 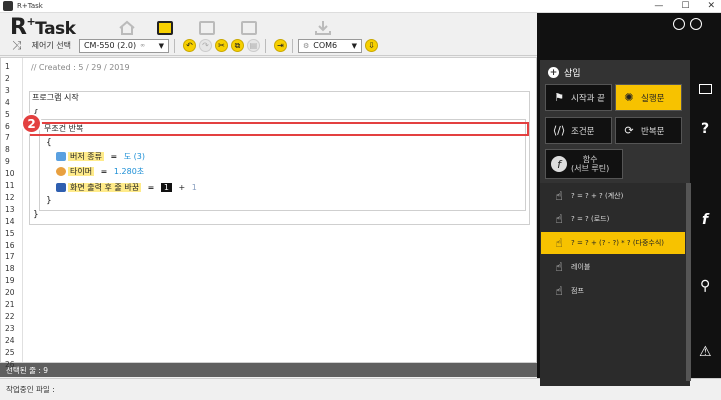 I want to click on close-button: ✕, so click(x=711, y=6).